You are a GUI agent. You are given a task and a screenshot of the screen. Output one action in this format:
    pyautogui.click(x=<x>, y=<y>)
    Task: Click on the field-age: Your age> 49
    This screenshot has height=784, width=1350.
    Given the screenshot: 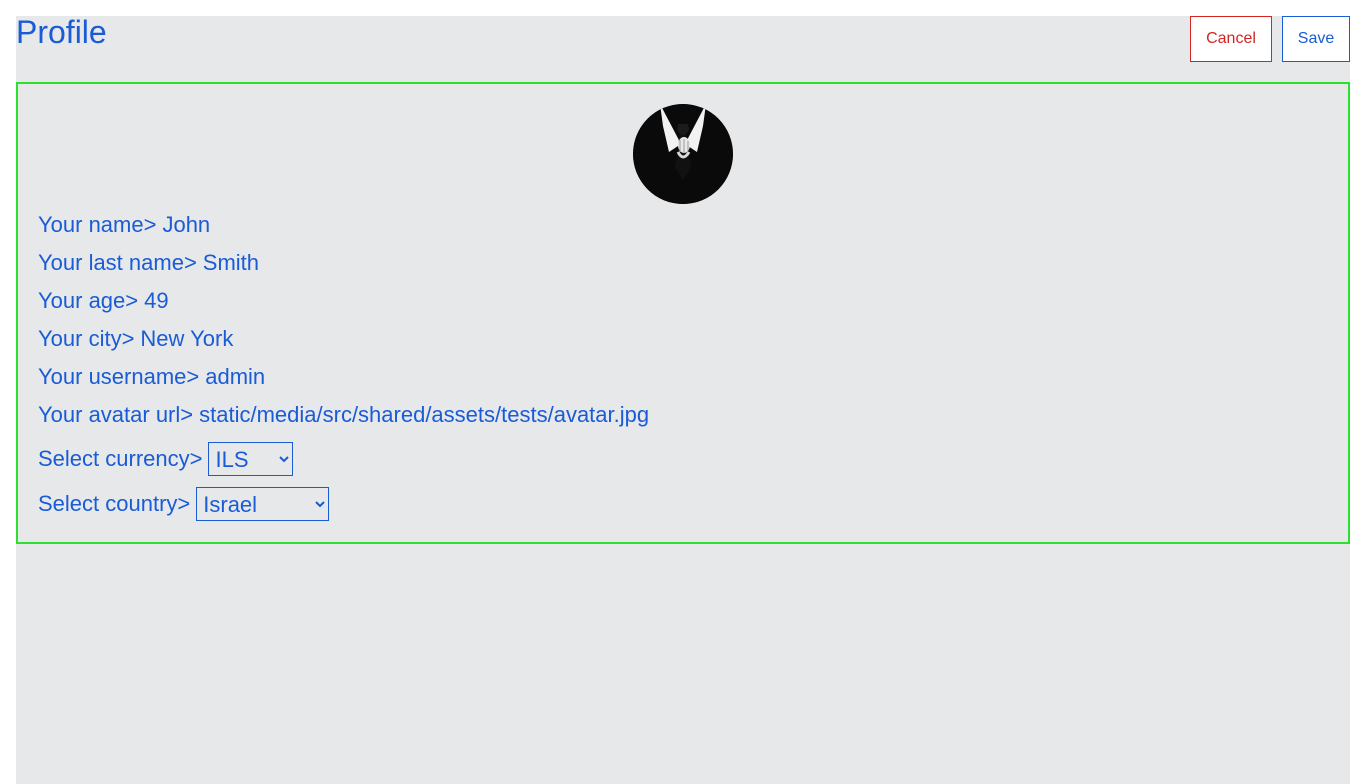 What is the action you would take?
    pyautogui.click(x=103, y=301)
    